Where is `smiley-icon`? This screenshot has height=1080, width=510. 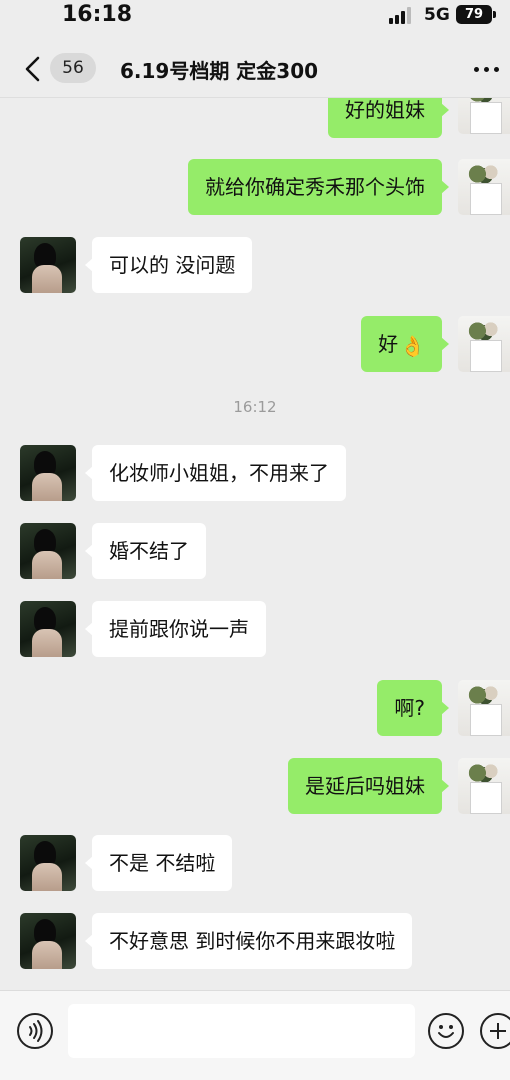 smiley-icon is located at coordinates (446, 1031).